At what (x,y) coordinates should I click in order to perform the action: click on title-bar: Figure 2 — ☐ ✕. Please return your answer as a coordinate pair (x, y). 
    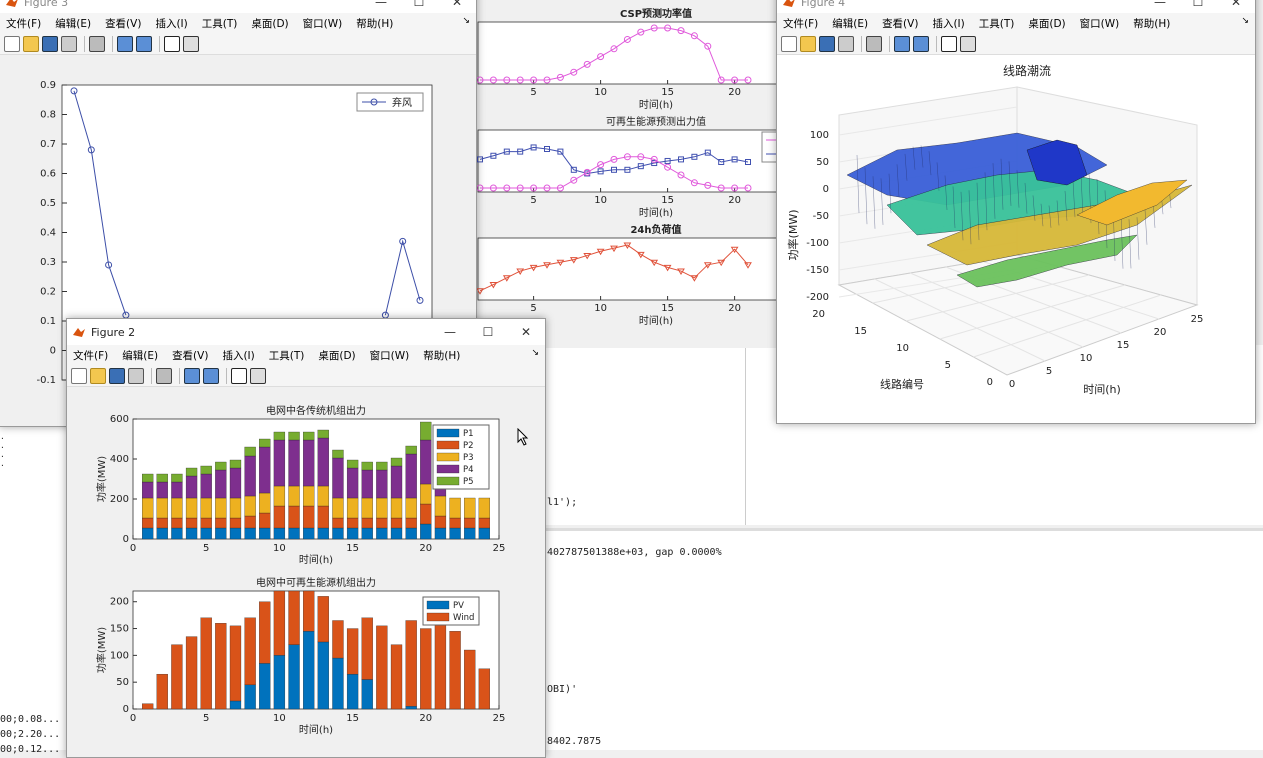
    Looking at the image, I should click on (306, 332).